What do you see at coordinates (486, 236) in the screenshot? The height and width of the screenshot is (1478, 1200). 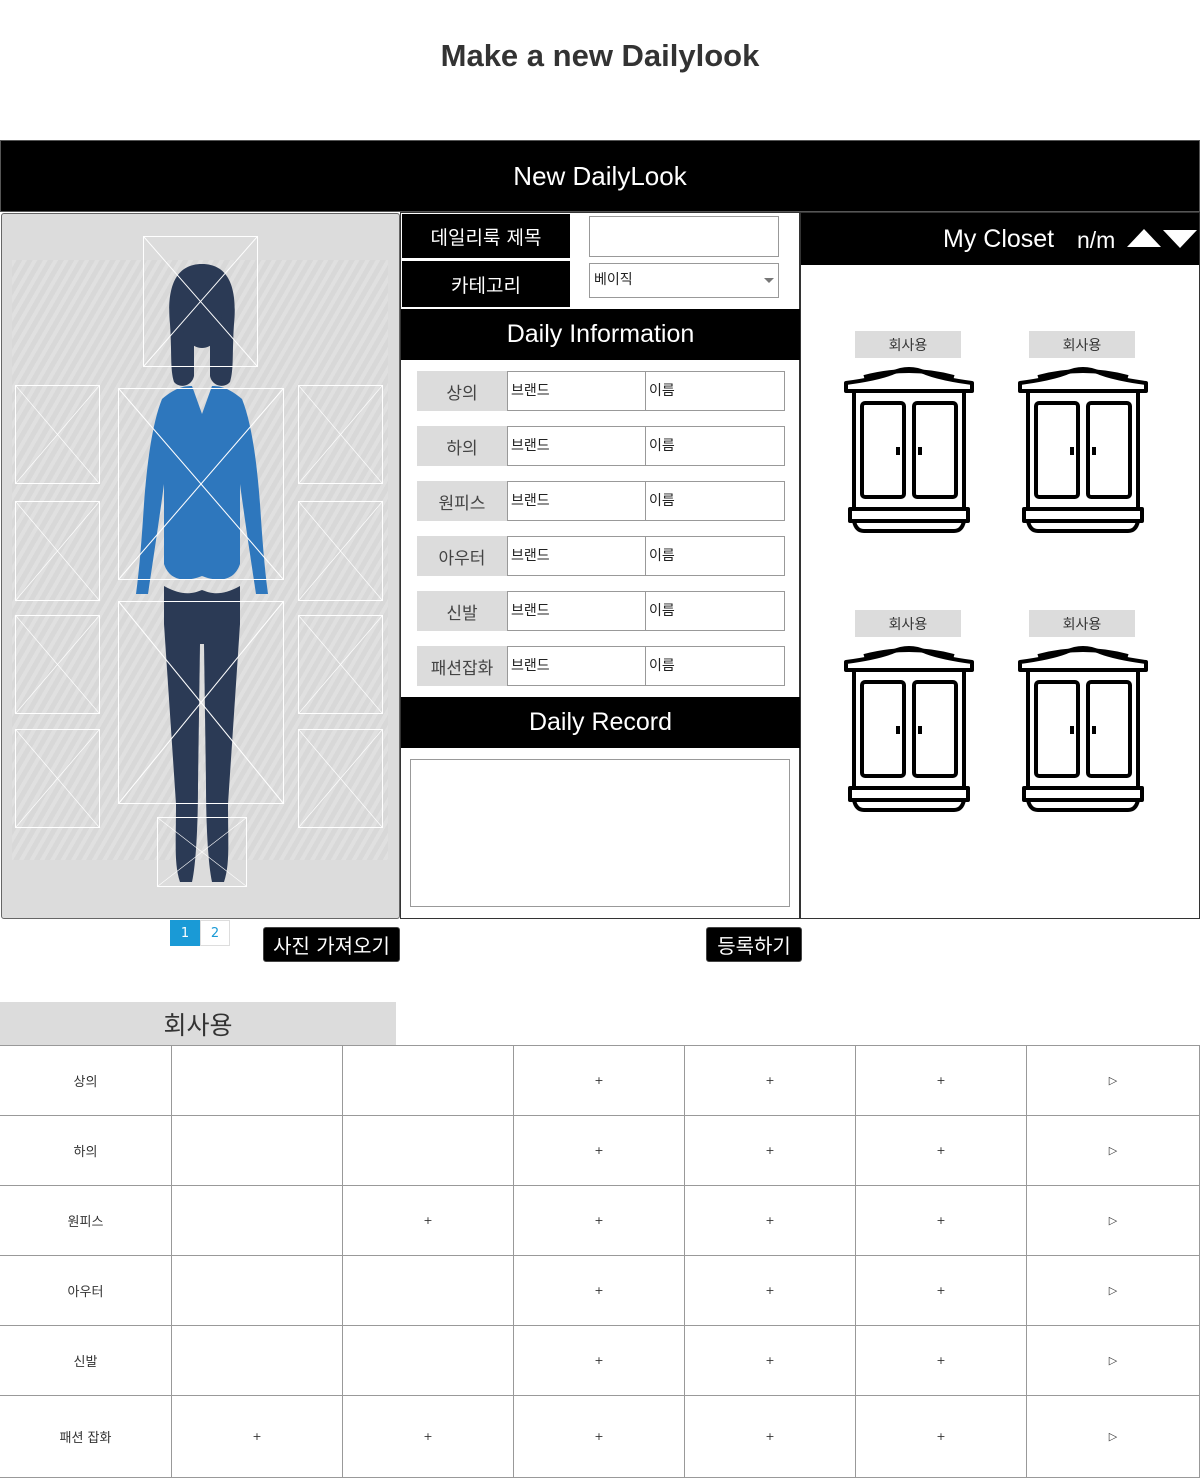 I see `title-label: 데일리룩 제목` at bounding box center [486, 236].